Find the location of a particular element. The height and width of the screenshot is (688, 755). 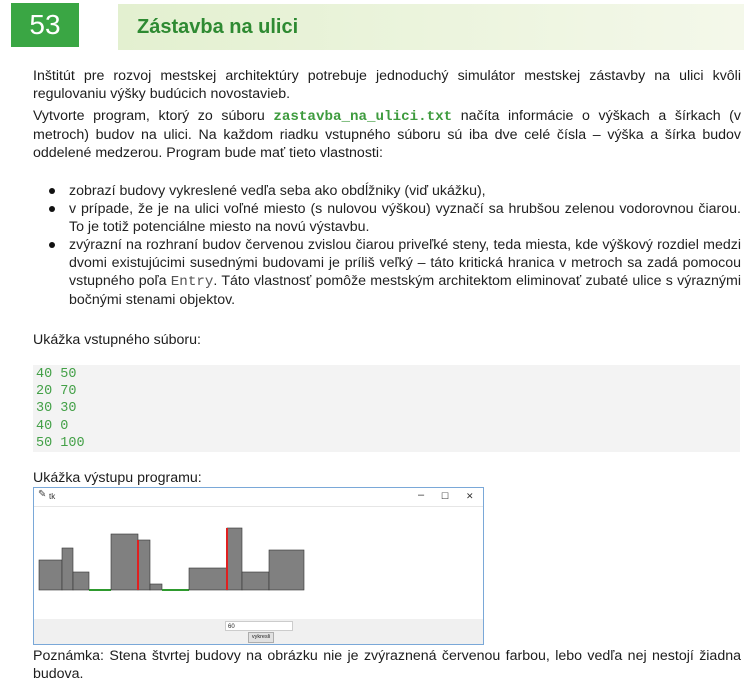

window-titlebar: ✎ tk – ☐ ✕ is located at coordinates (258, 497).